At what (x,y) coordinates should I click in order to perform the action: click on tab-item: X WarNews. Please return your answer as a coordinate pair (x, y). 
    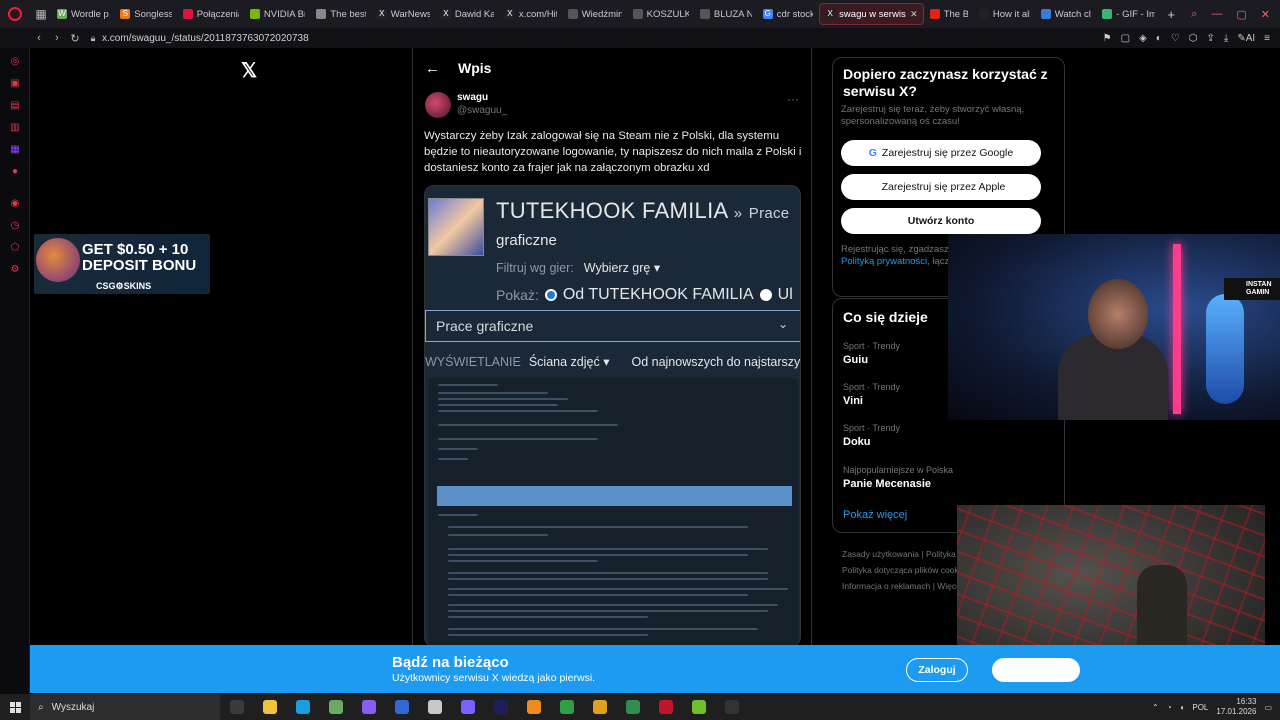
    Looking at the image, I should click on (403, 14).